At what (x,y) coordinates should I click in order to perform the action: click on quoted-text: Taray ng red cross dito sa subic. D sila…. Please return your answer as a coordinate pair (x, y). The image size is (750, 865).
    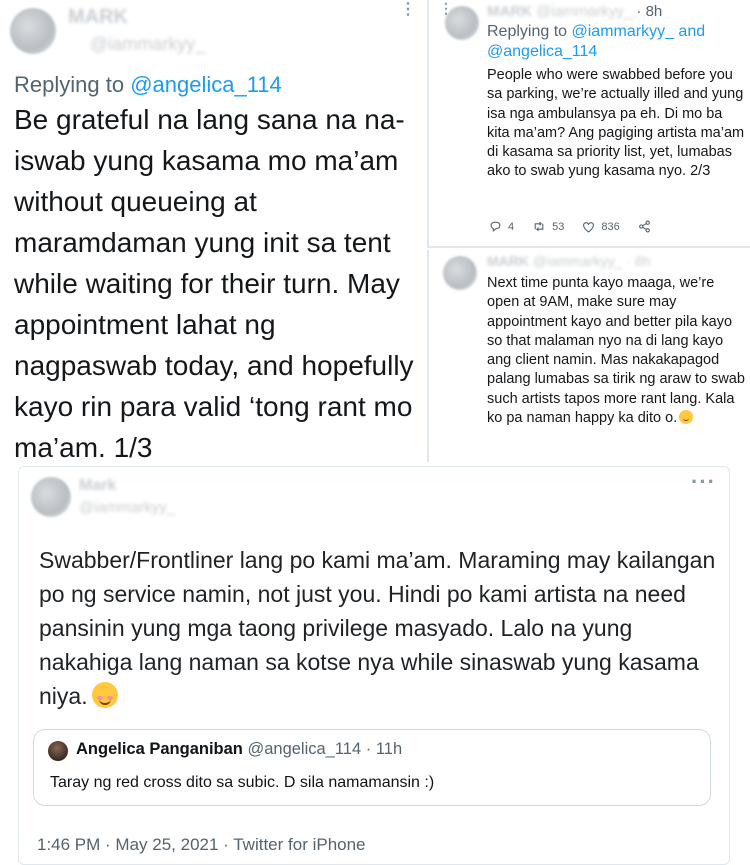
    Looking at the image, I should click on (242, 782).